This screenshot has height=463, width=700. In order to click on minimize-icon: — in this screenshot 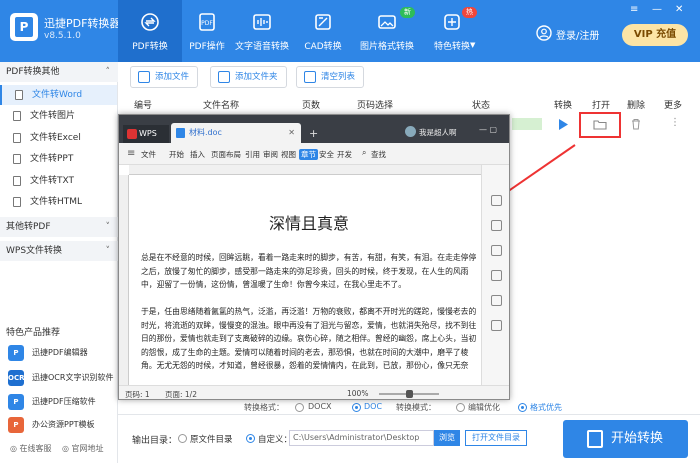, I will do `click(657, 9)`.